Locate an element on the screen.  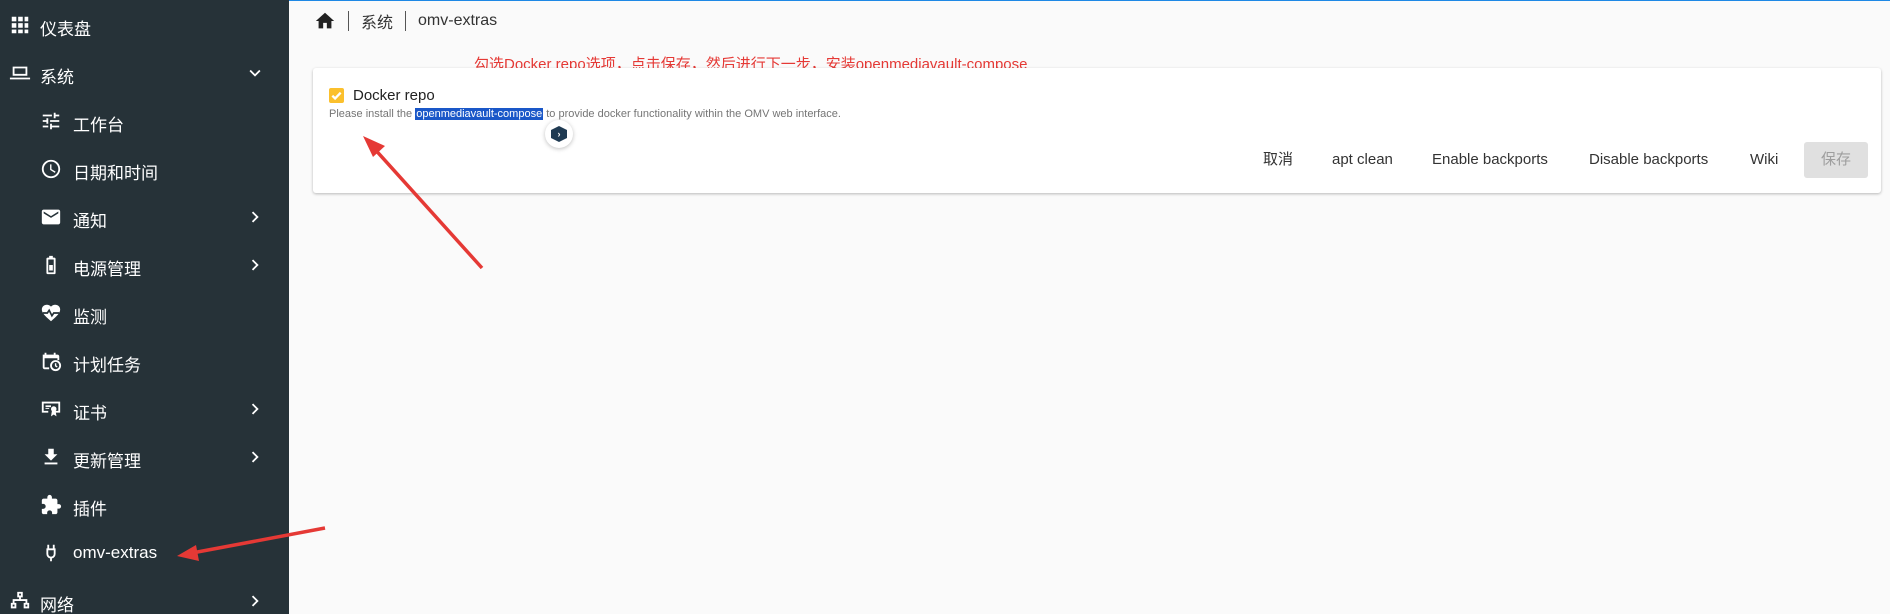
sidebar-item-omv-extras: omv-extras is located at coordinates (144, 553).